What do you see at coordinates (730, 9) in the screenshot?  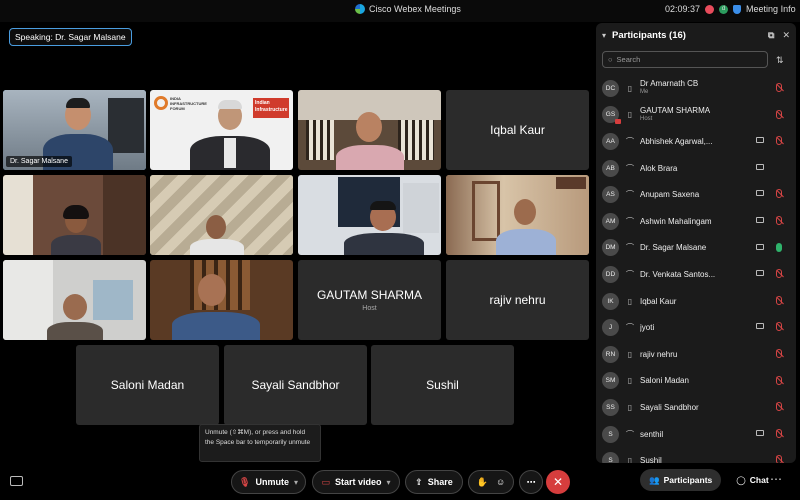 I see `title-status-area: 02:09:37 d Meeting Info` at bounding box center [730, 9].